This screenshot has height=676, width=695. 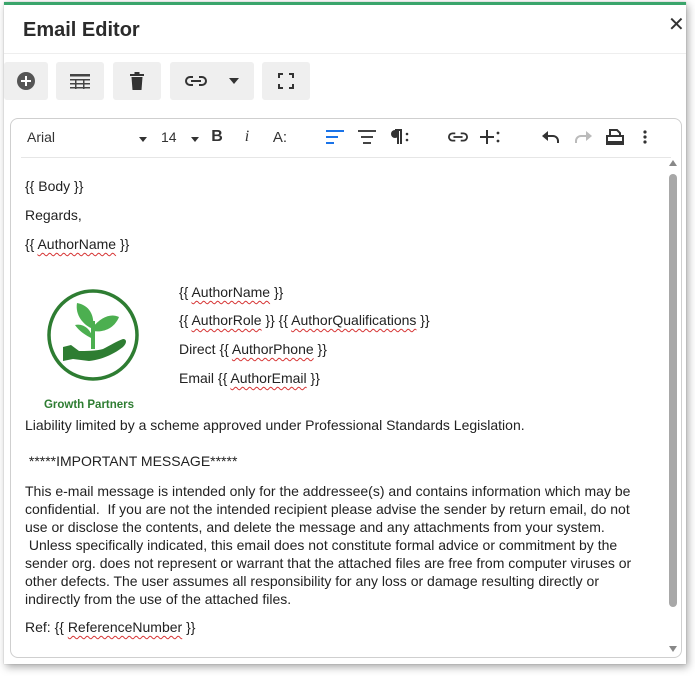 What do you see at coordinates (217, 137) in the screenshot?
I see `bold-button: B` at bounding box center [217, 137].